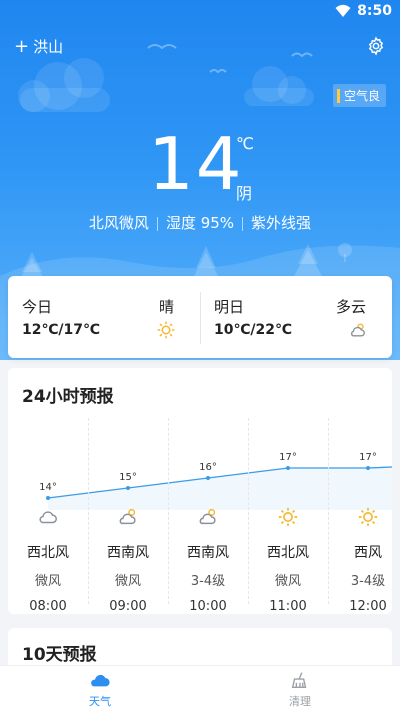  Describe the element at coordinates (338, 95) in the screenshot. I see `air-quality-indicator` at that location.